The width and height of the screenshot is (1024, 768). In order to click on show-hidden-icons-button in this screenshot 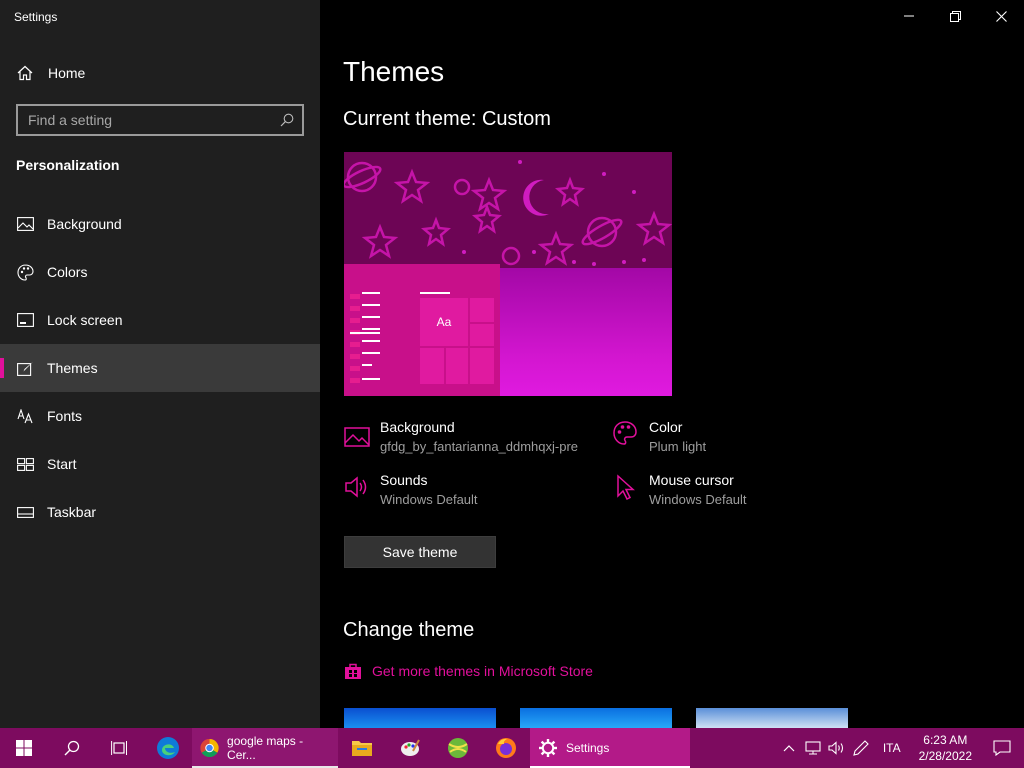, I will do `click(789, 748)`.